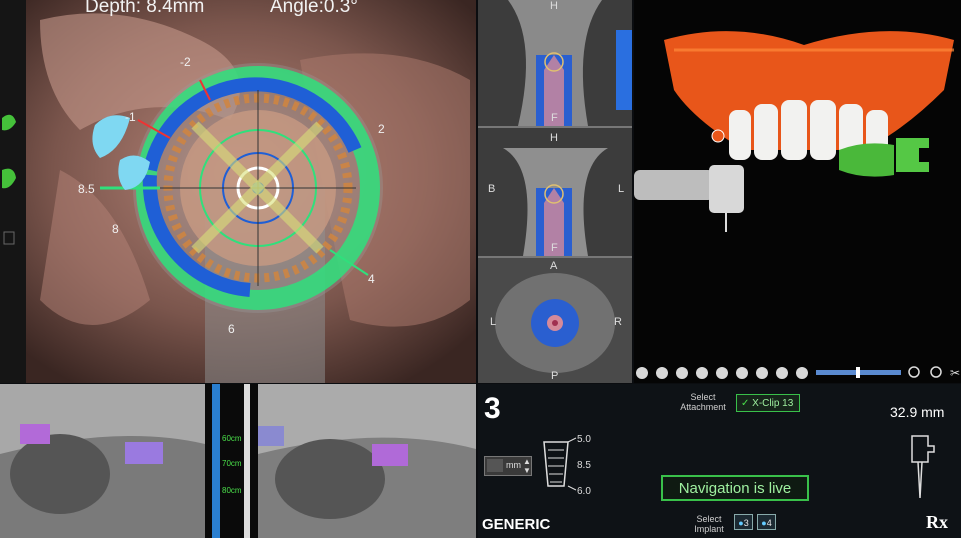 The height and width of the screenshot is (538, 961). Describe the element at coordinates (745, 403) in the screenshot. I see `check-icon: ✓` at that location.